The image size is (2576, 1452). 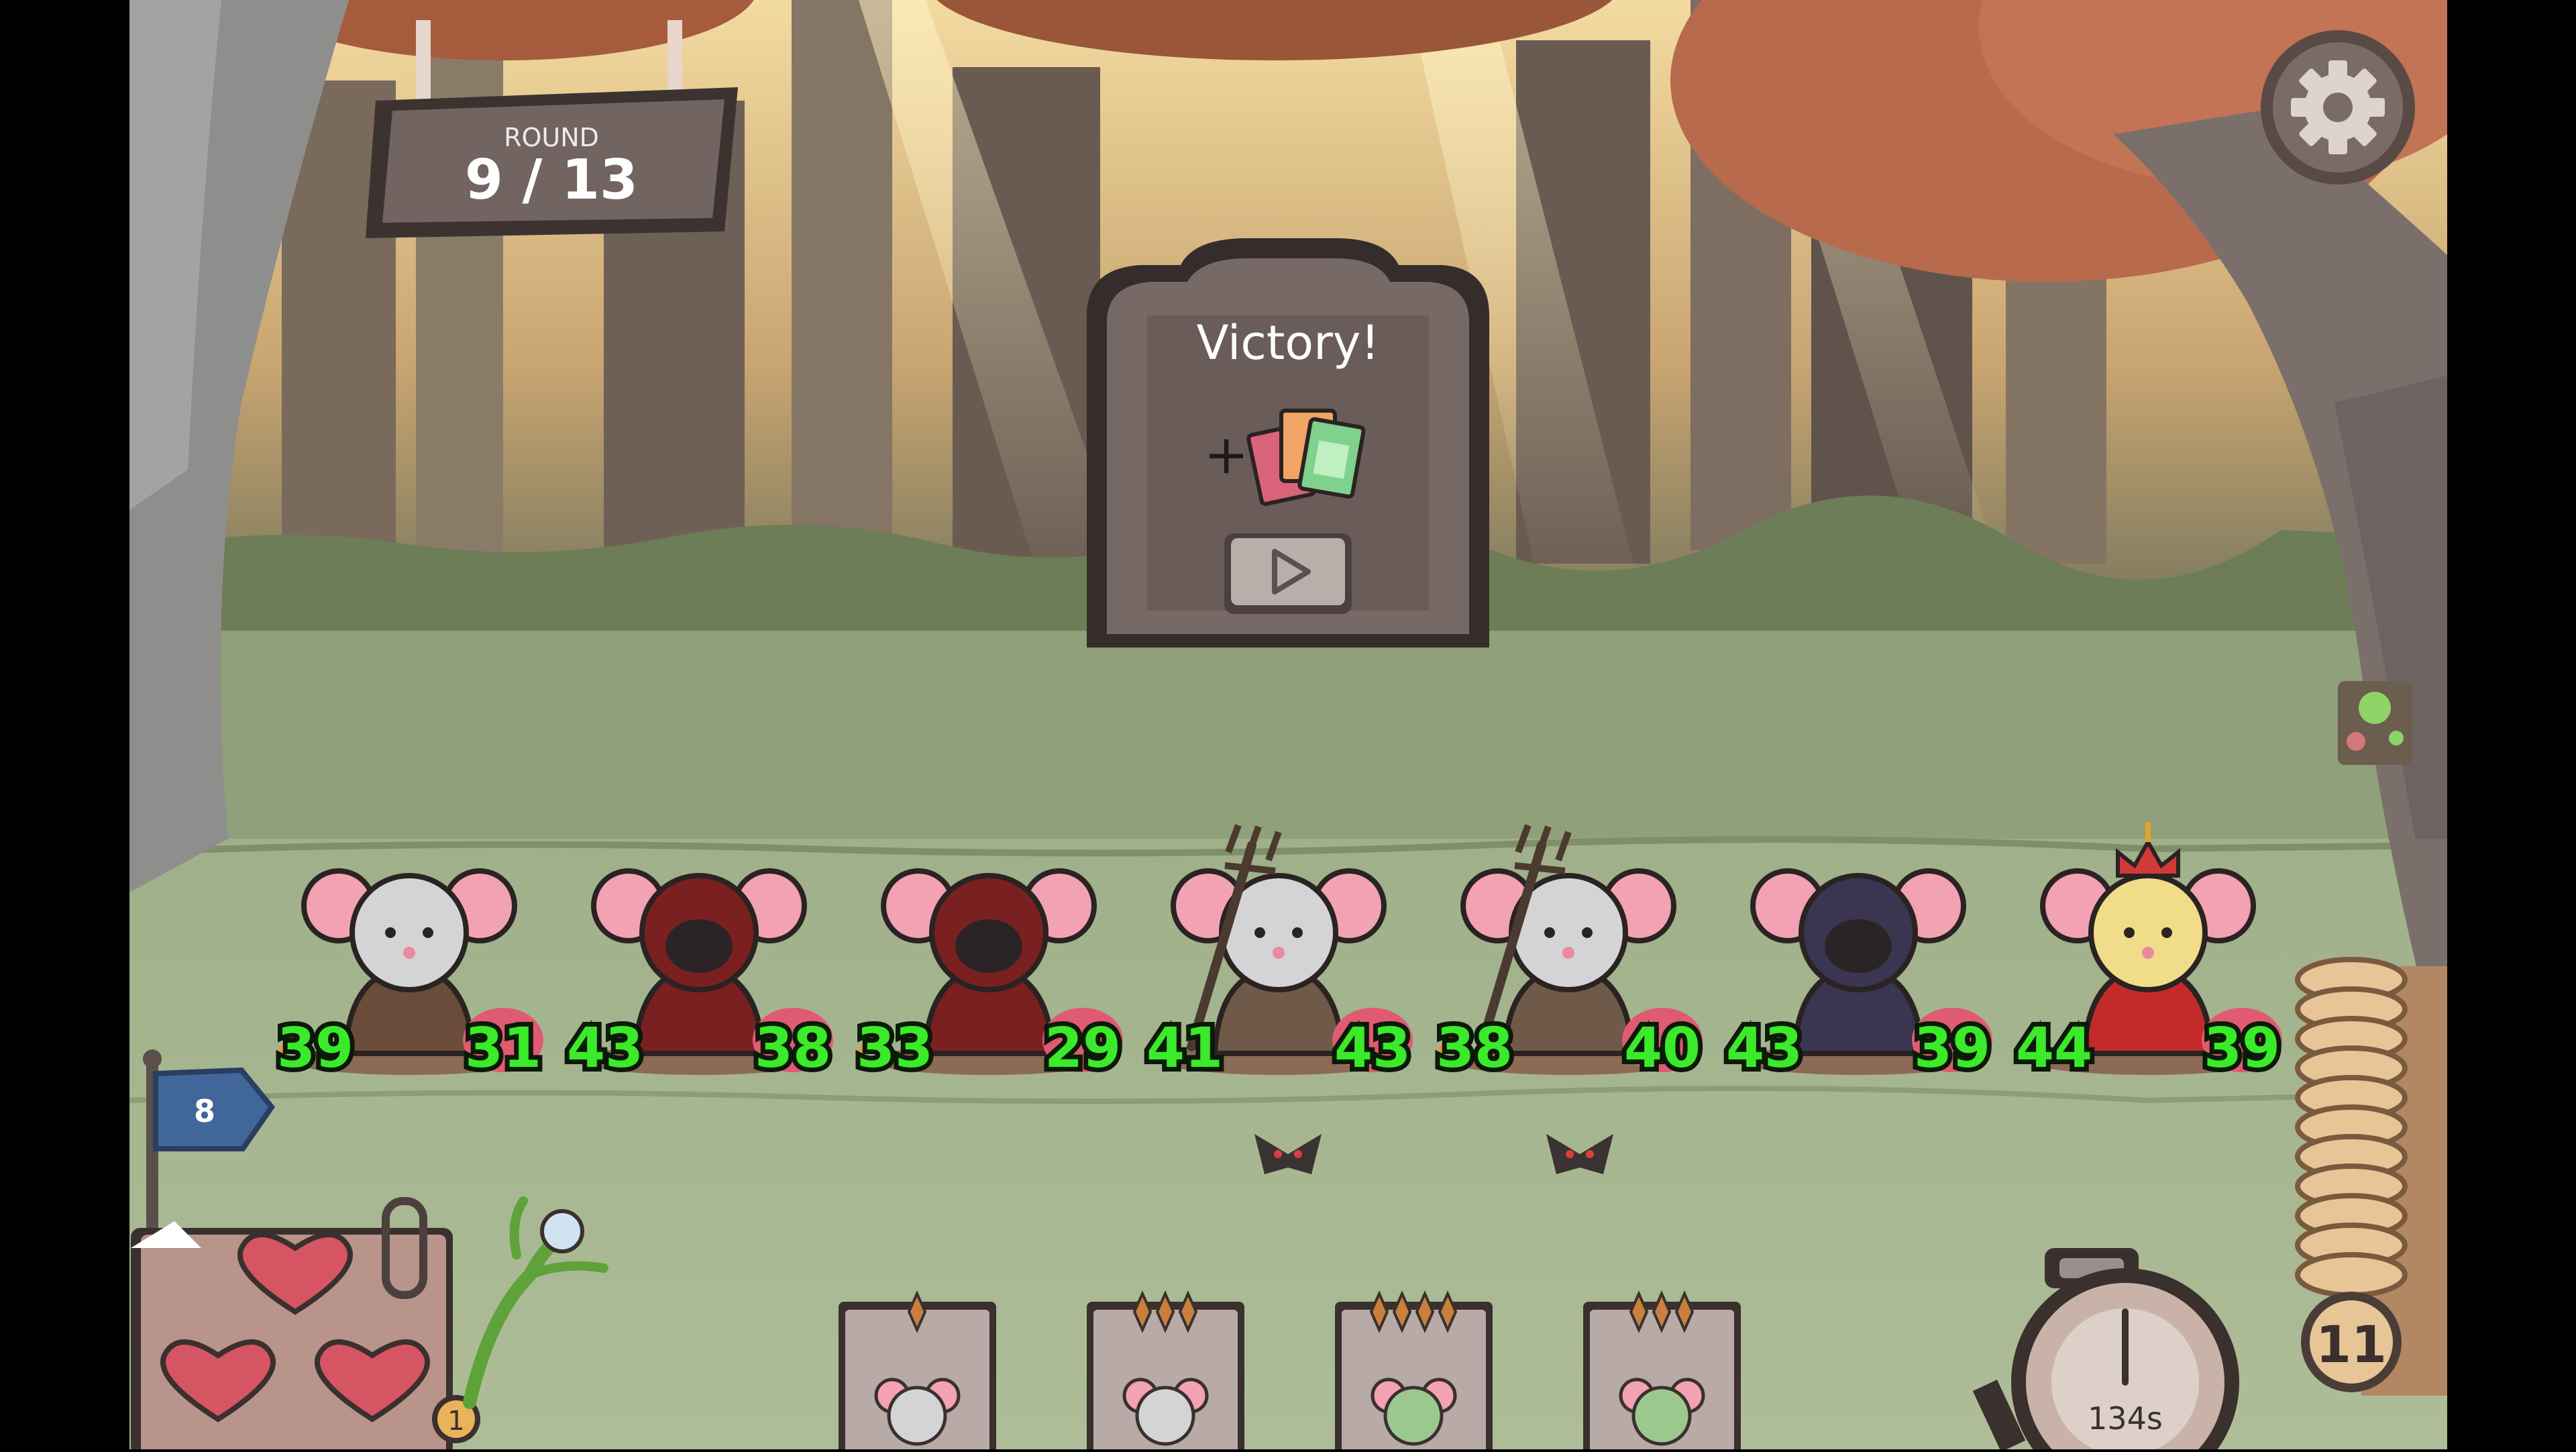 What do you see at coordinates (551, 180) in the screenshot?
I see `round-counter: 9 / 13` at bounding box center [551, 180].